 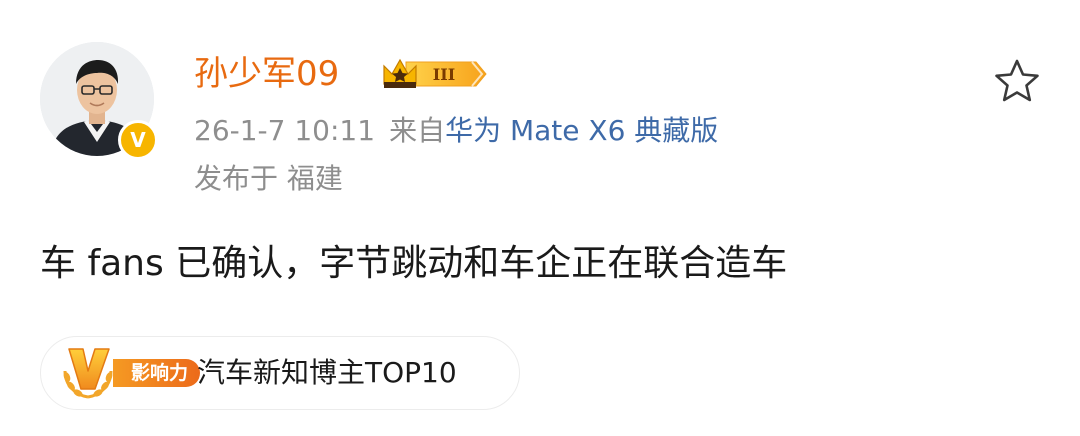 I want to click on source-prefix: 来自, so click(x=417, y=130).